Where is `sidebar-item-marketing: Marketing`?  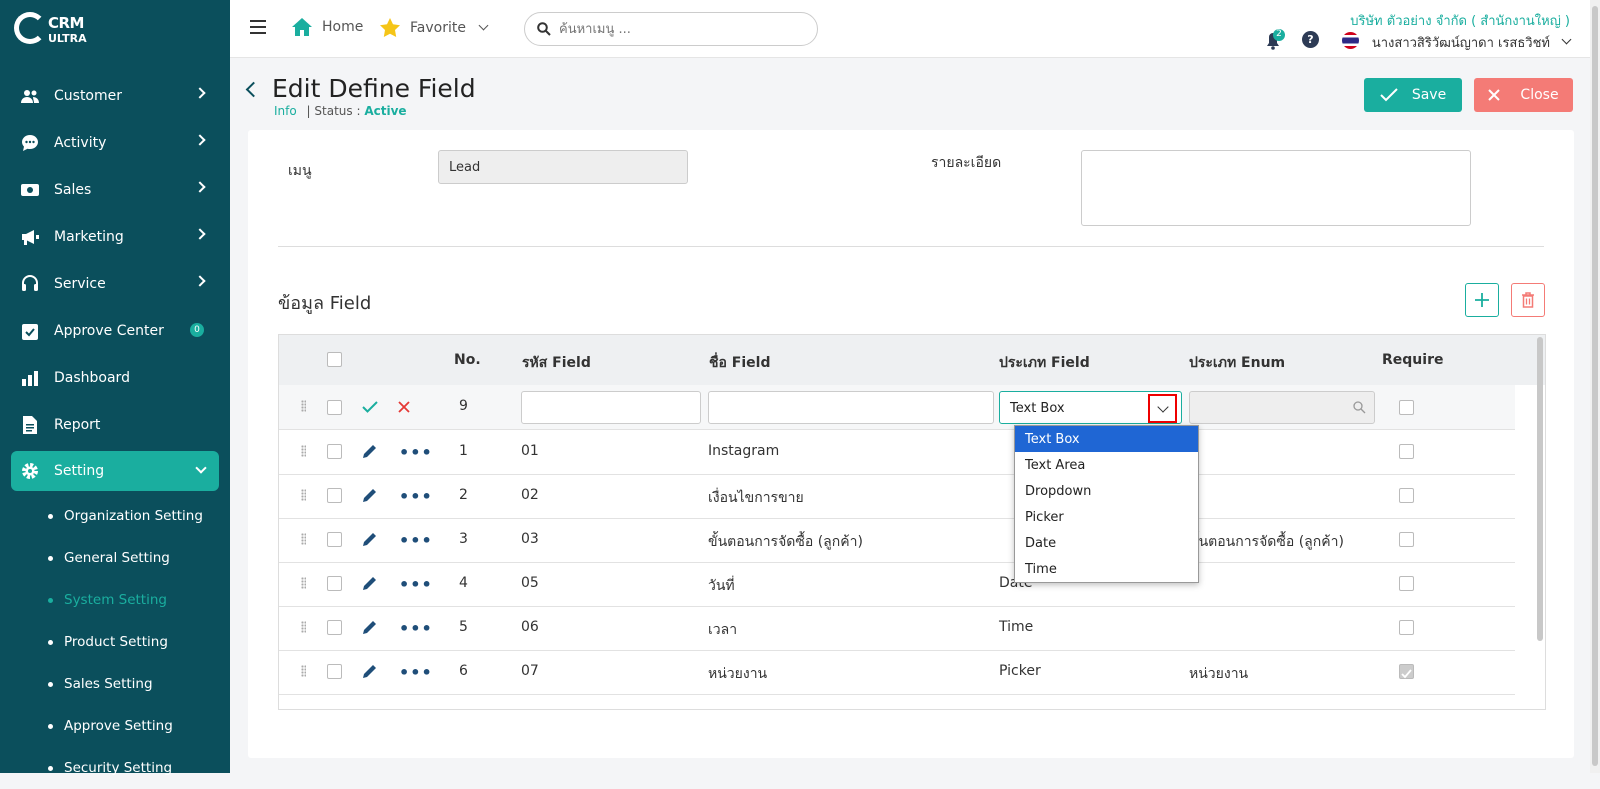
sidebar-item-marketing: Marketing is located at coordinates (115, 236).